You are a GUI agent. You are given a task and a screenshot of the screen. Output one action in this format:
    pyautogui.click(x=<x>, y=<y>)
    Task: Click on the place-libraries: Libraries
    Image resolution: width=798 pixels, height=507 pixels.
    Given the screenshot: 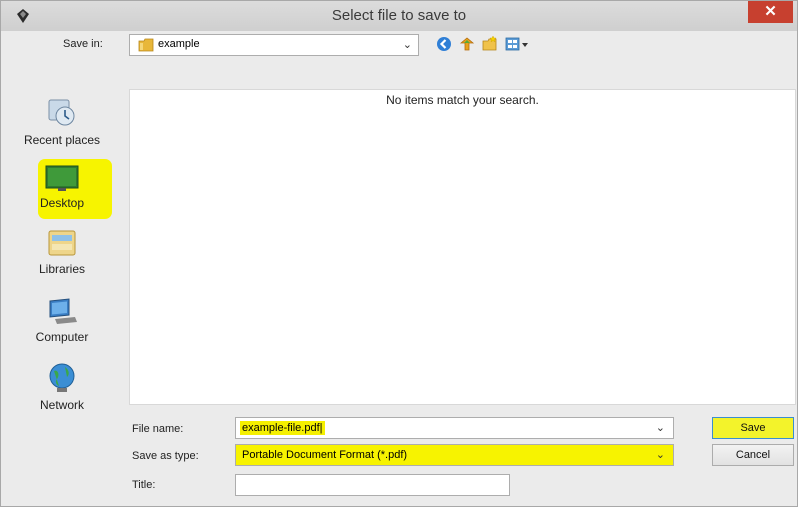 What is the action you would take?
    pyautogui.click(x=62, y=251)
    